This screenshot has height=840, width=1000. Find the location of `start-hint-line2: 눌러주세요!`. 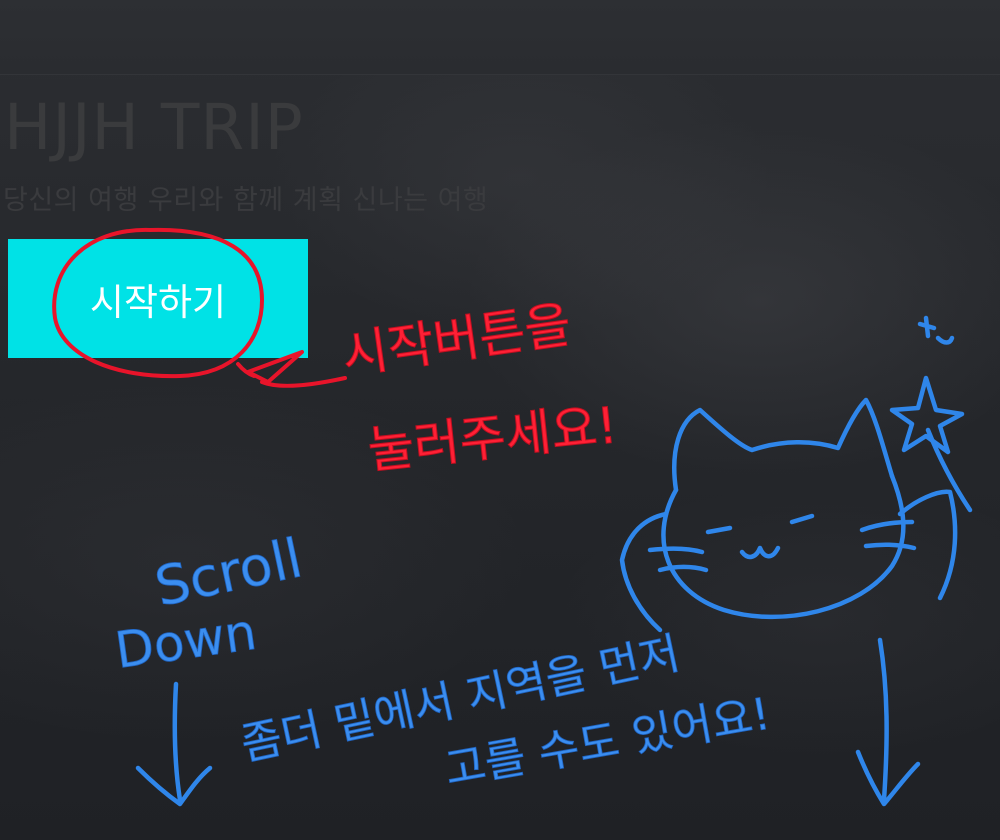

start-hint-line2: 눌러주세요! is located at coordinates (492, 438).